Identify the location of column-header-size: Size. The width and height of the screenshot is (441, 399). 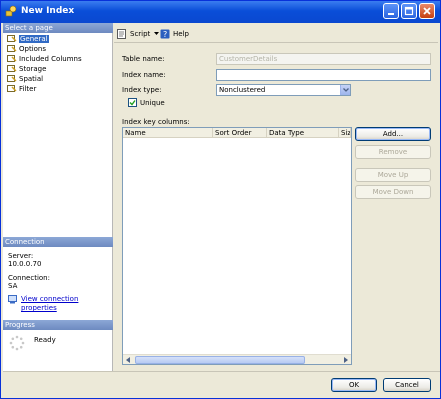
(345, 133).